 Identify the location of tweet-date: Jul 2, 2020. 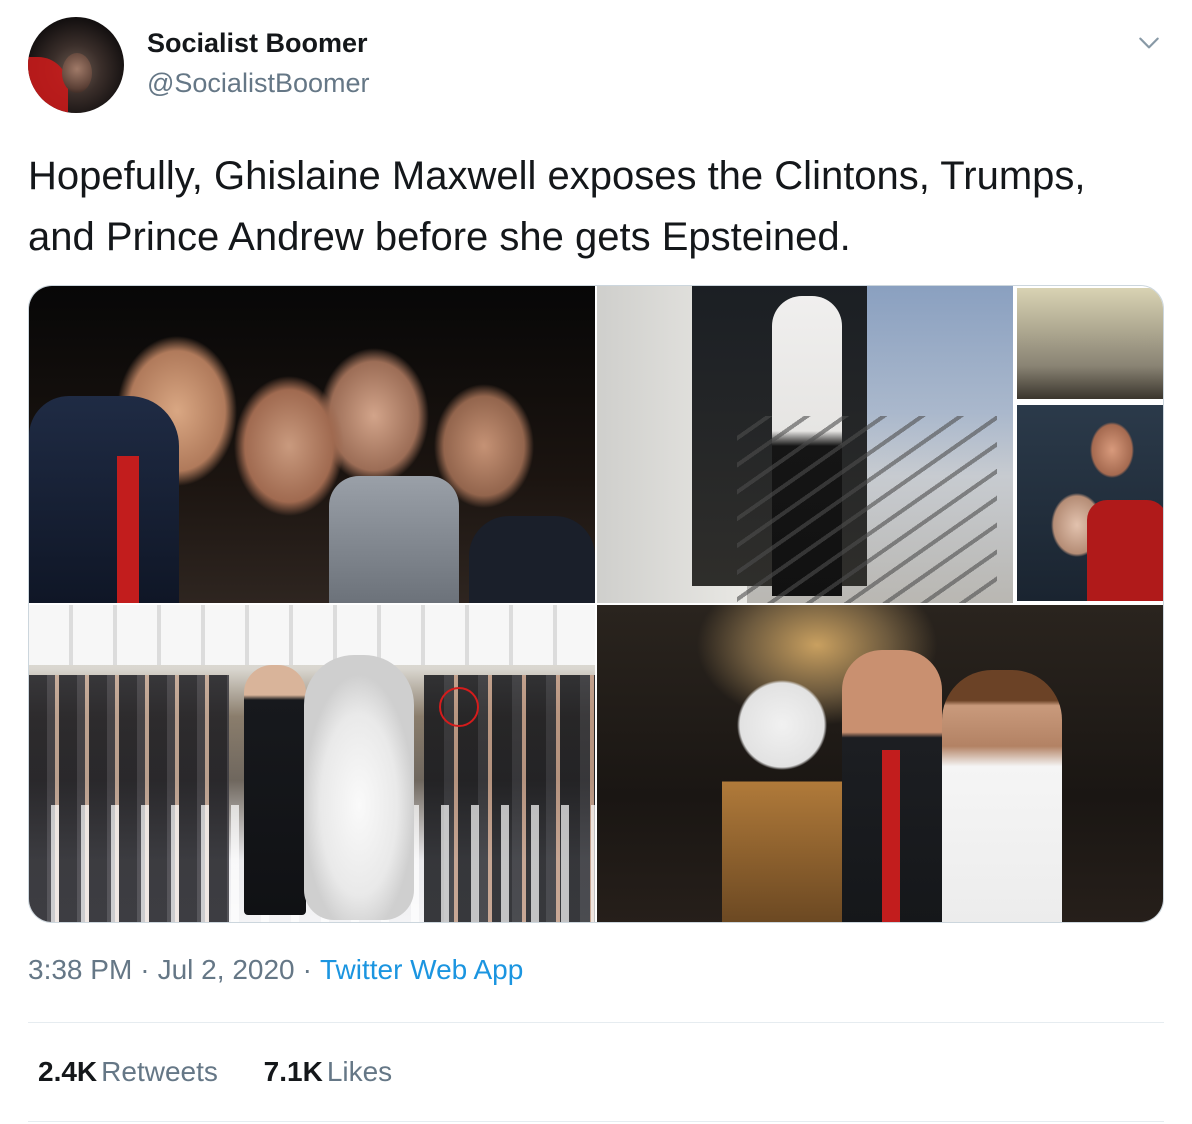
(226, 969).